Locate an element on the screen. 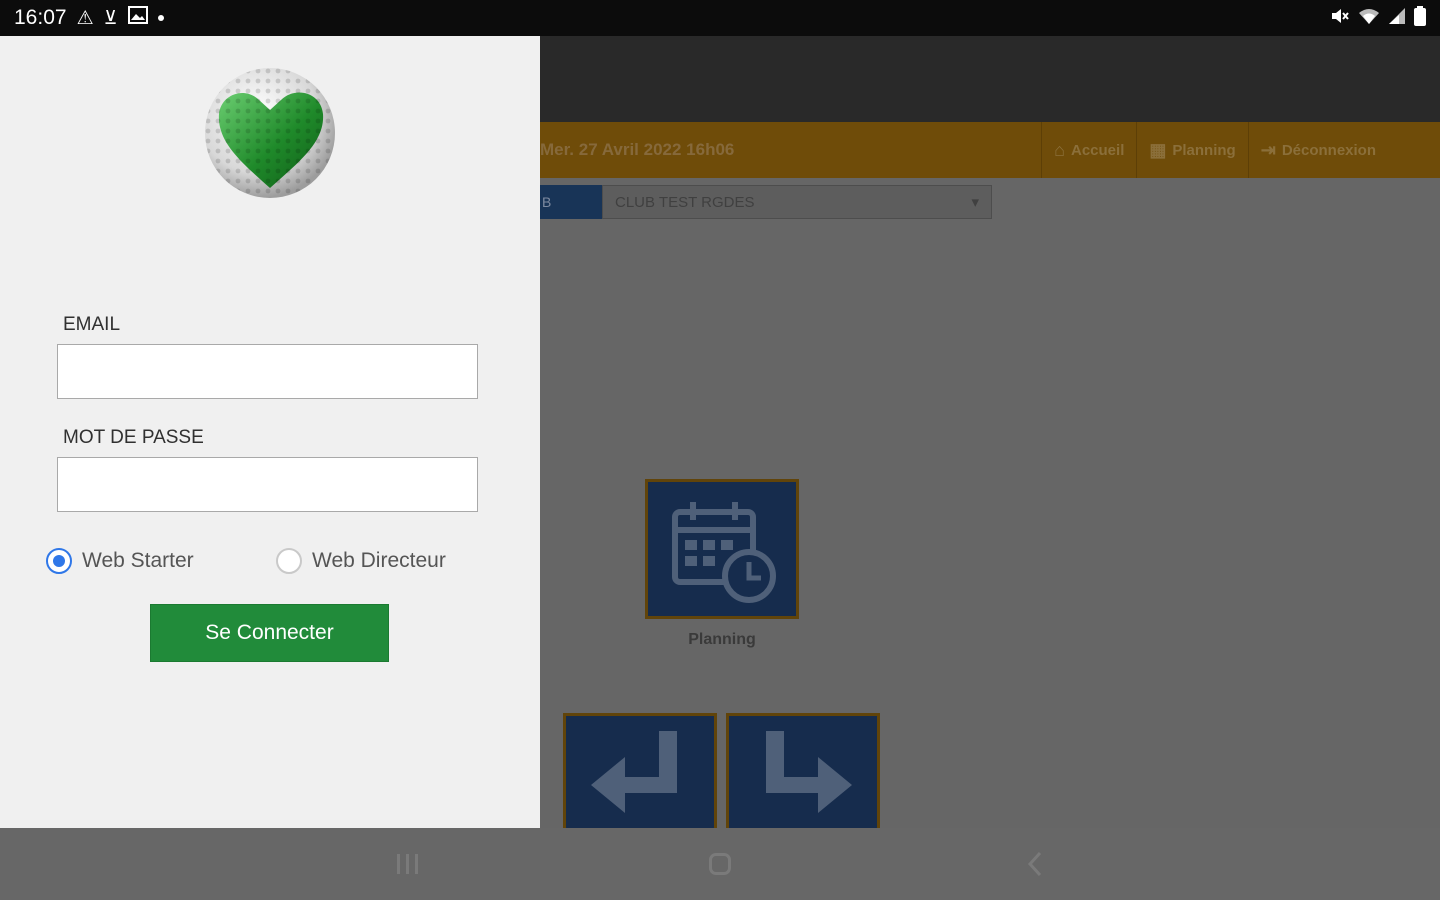 Image resolution: width=1440 pixels, height=900 pixels. arrow-forward-icon is located at coordinates (809, 772).